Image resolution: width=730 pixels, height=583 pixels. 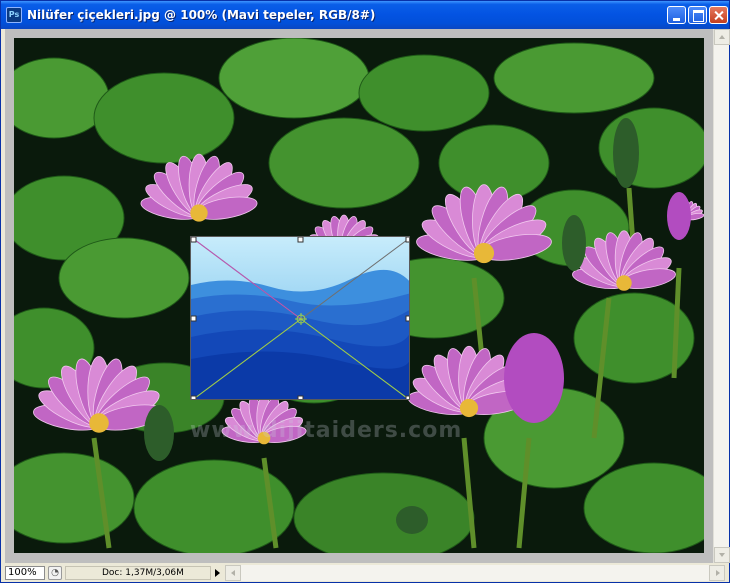 What do you see at coordinates (697, 15) in the screenshot?
I see `maximize-button` at bounding box center [697, 15].